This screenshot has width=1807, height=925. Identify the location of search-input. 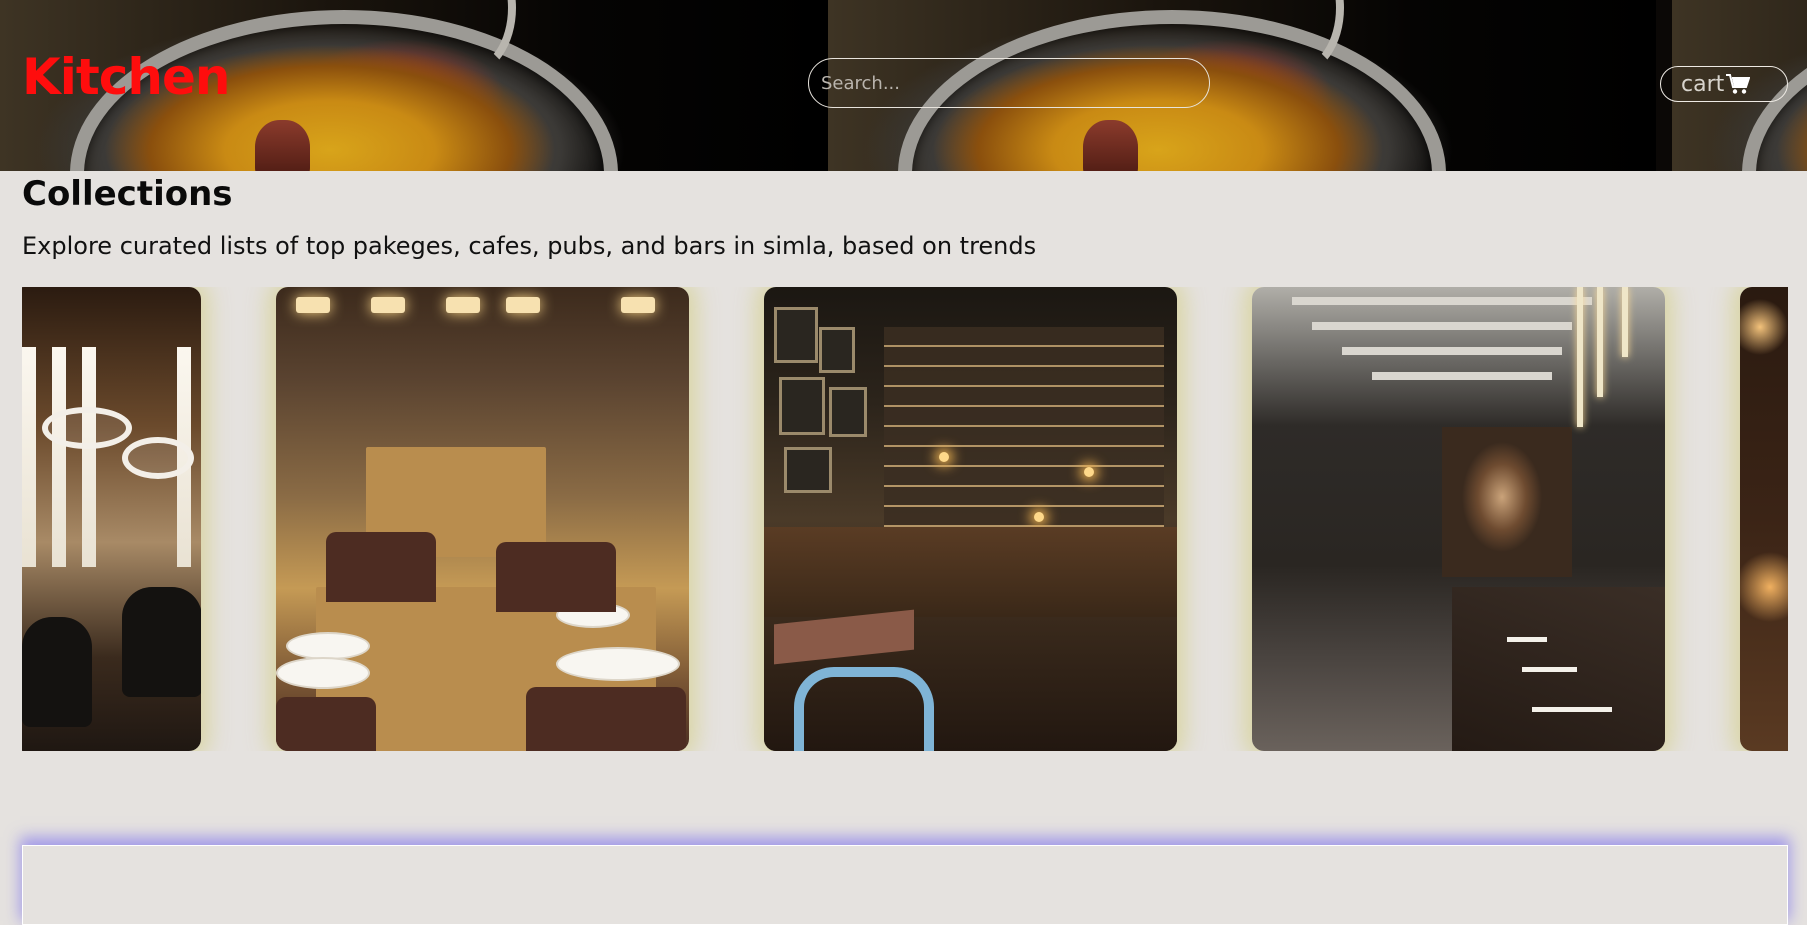
(1009, 83).